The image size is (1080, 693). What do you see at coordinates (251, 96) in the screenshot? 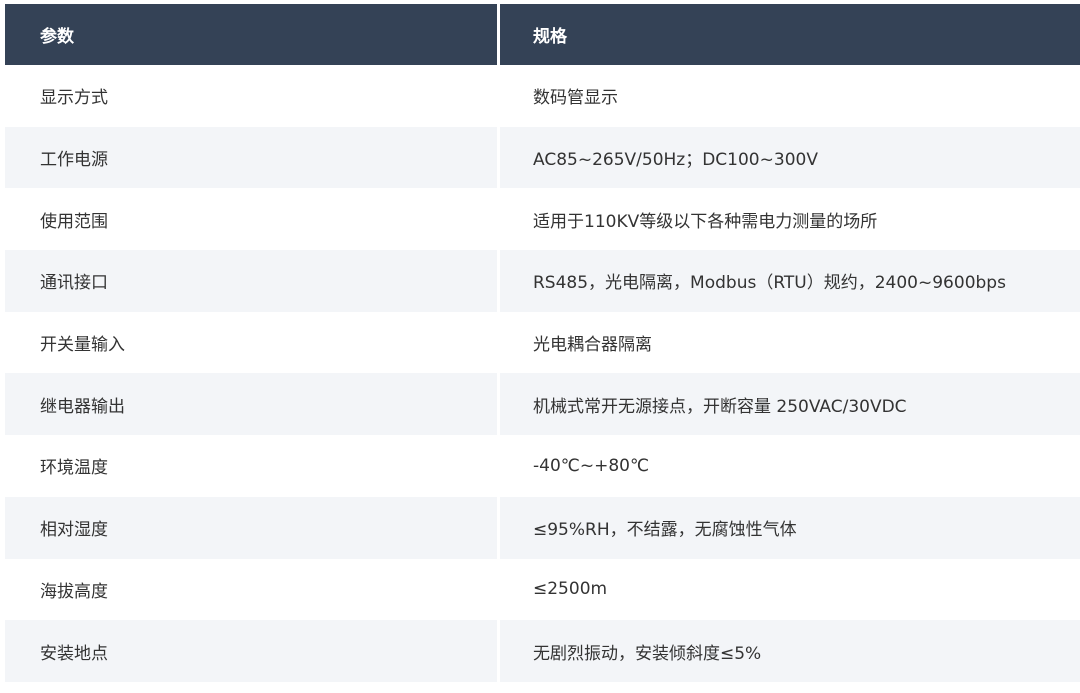
I see `param-cell: 显示方式` at bounding box center [251, 96].